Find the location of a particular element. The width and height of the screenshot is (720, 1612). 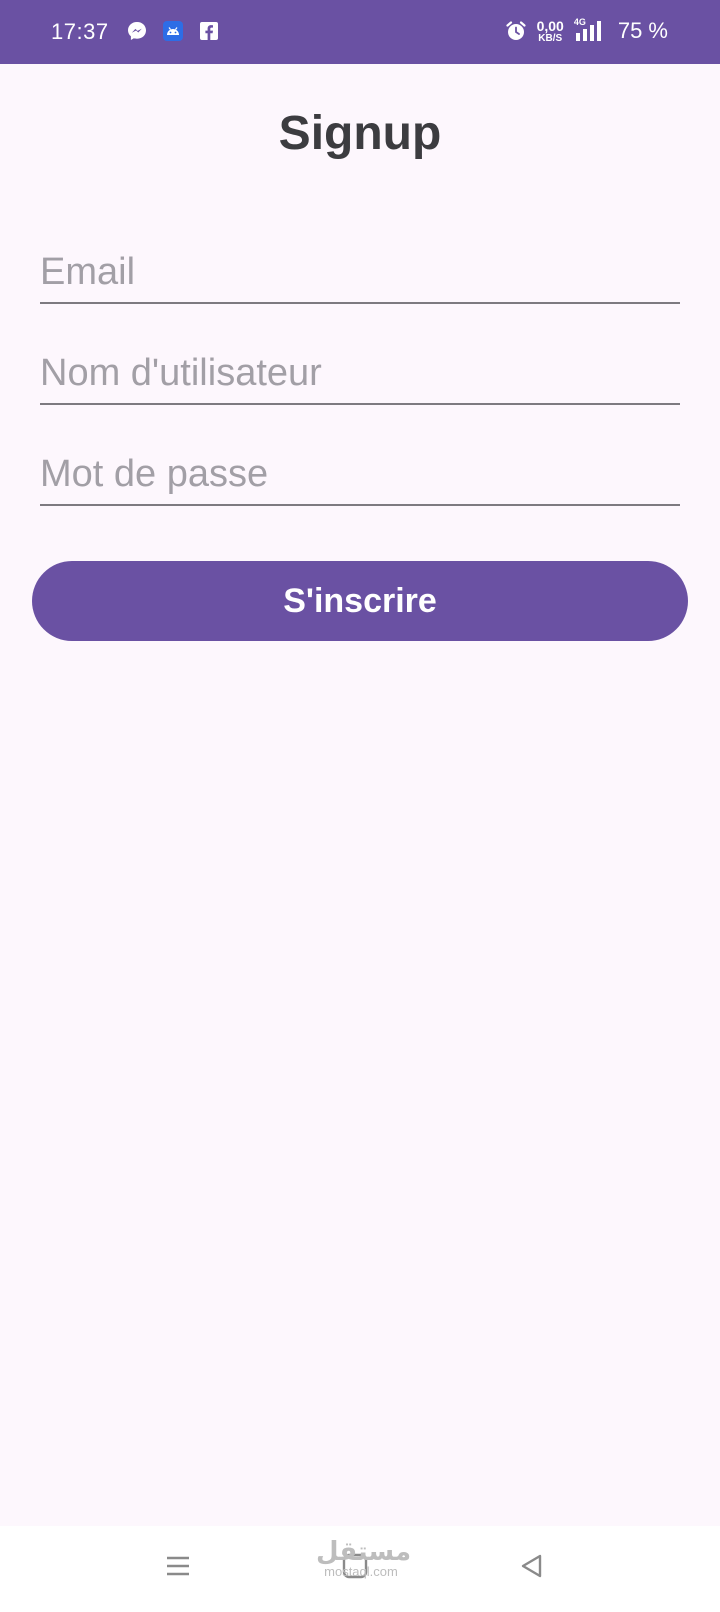

password-input is located at coordinates (360, 474).